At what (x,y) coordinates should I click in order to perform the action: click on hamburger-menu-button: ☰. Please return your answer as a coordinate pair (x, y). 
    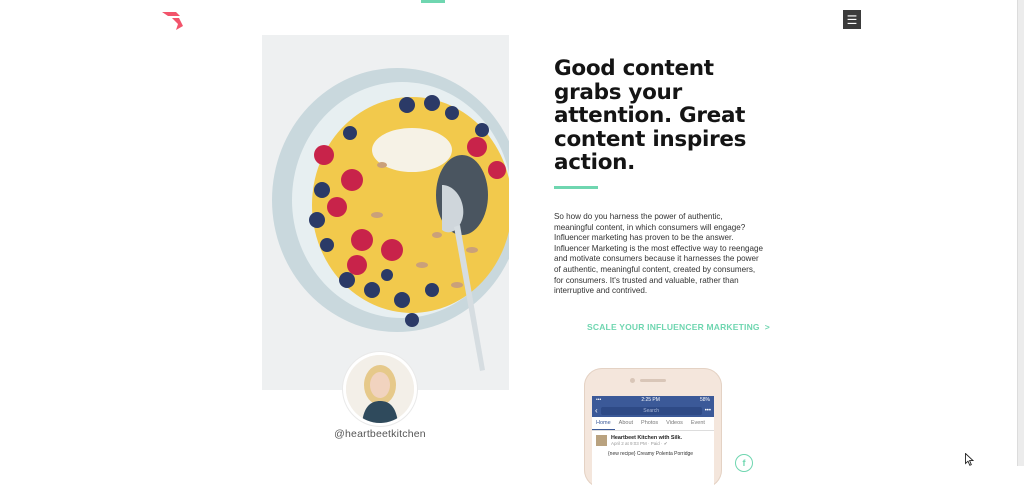
    Looking at the image, I should click on (852, 19).